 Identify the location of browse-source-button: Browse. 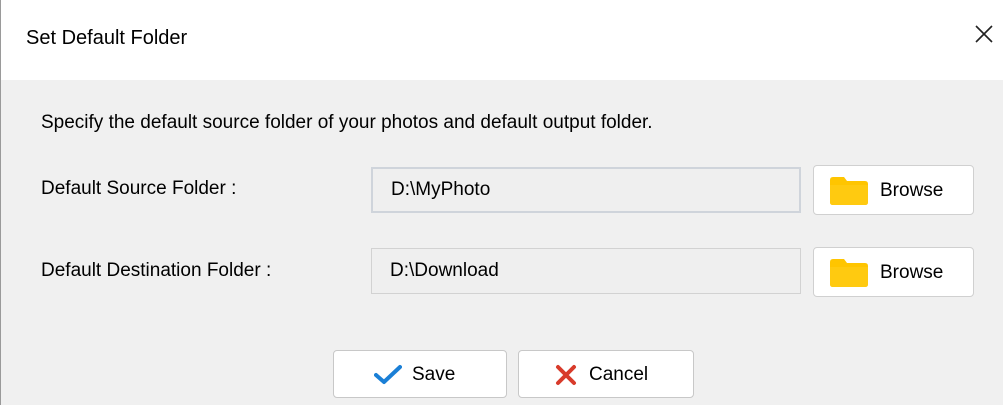
(893, 190).